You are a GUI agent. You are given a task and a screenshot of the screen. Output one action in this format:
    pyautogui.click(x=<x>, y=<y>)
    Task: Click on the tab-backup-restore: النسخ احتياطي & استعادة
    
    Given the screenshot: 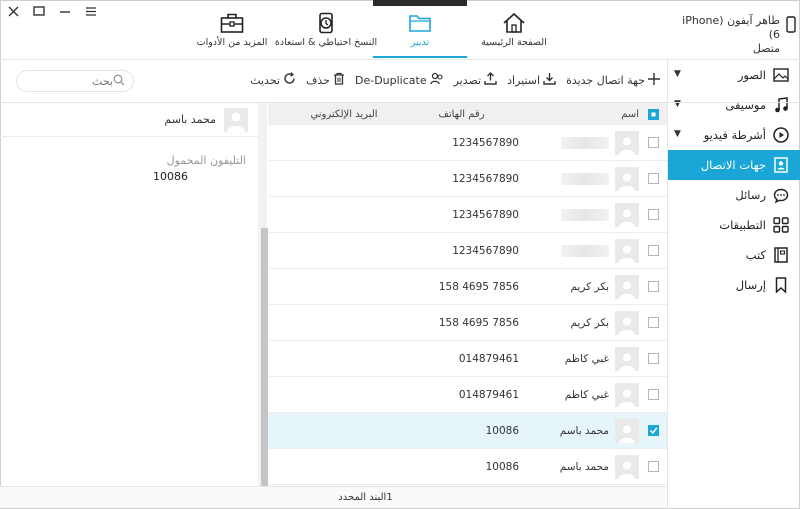 What is the action you would take?
    pyautogui.click(x=326, y=29)
    